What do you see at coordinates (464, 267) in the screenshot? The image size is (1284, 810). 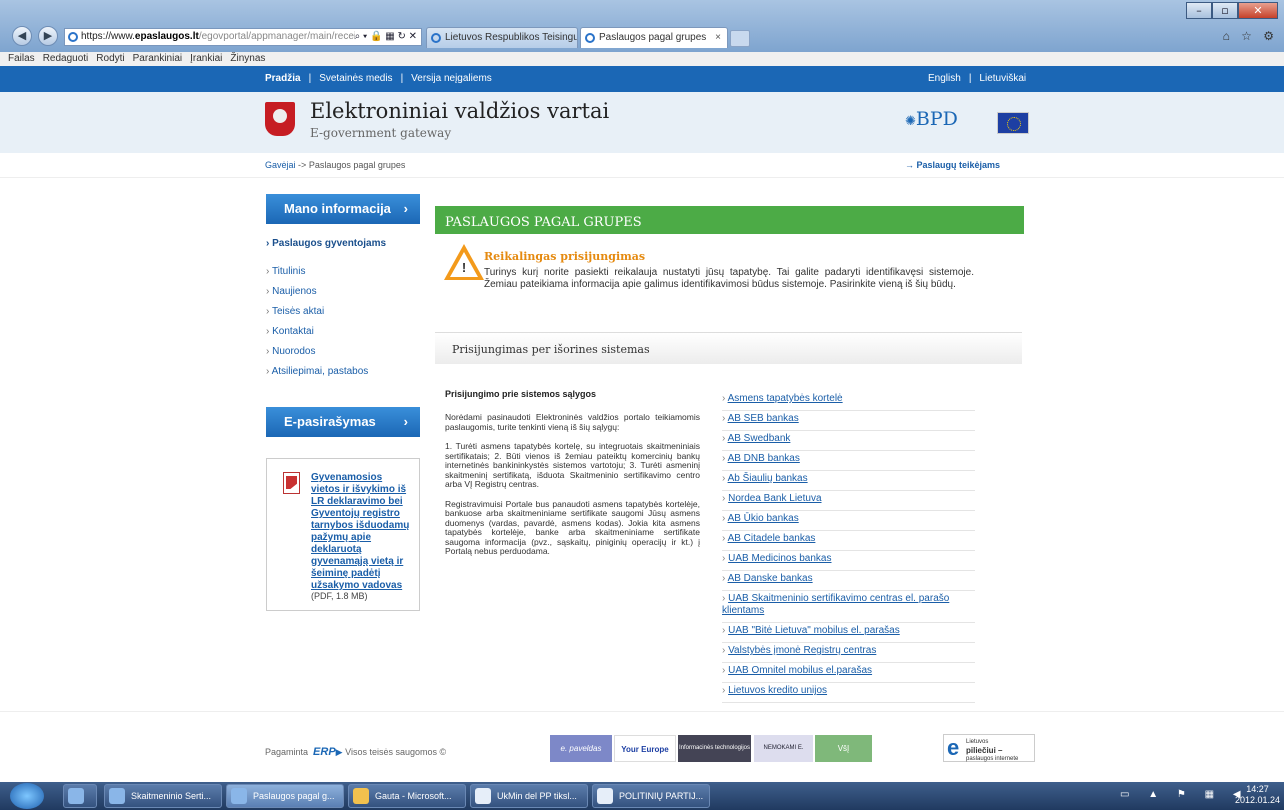 I see `warning-exclamation: !` at bounding box center [464, 267].